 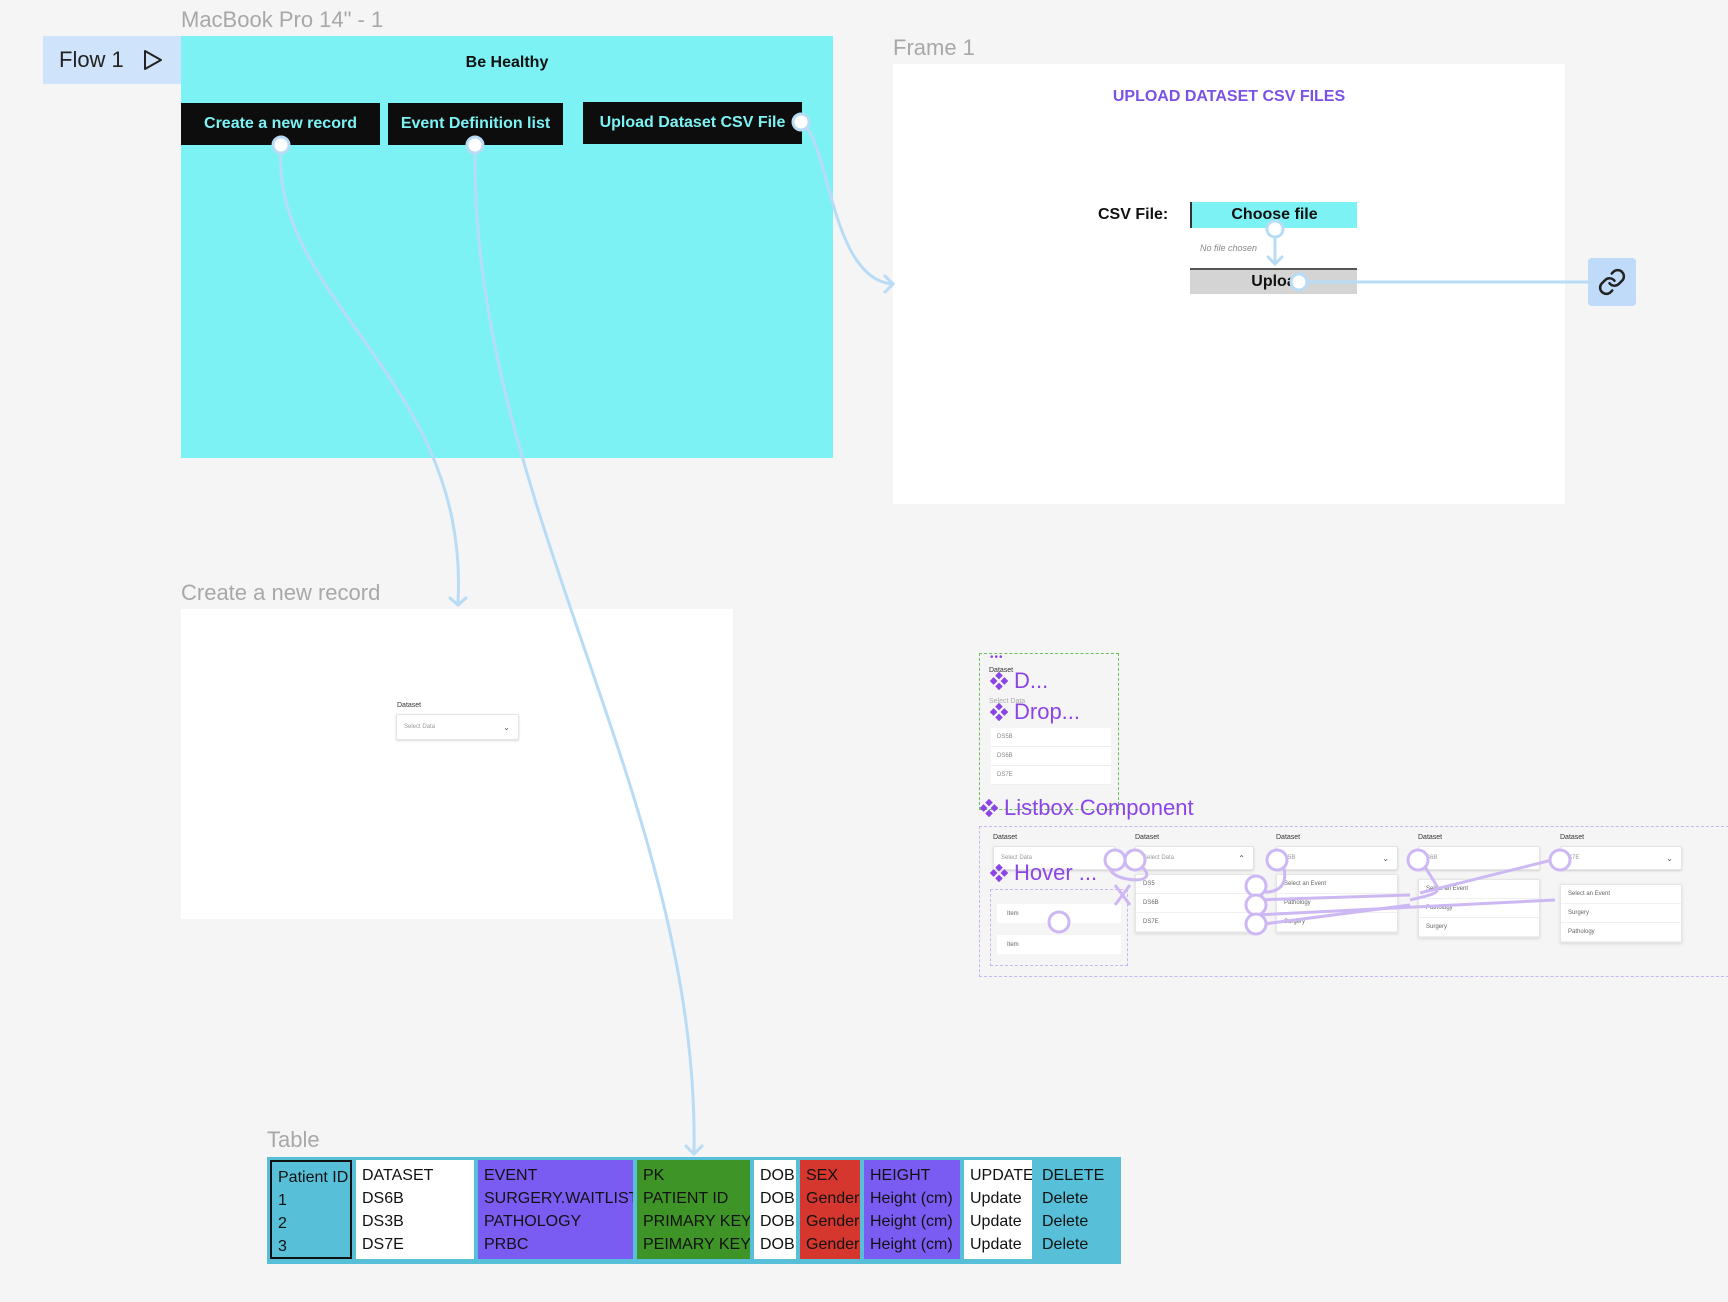 I want to click on list-item: DS7E, so click(x=1051, y=775).